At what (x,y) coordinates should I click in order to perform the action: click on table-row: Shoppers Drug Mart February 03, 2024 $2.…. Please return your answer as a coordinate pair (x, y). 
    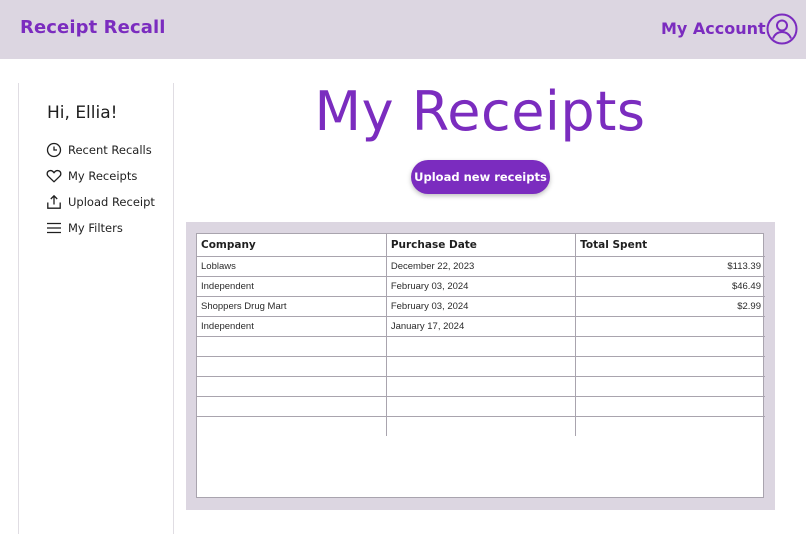
    Looking at the image, I should click on (481, 306).